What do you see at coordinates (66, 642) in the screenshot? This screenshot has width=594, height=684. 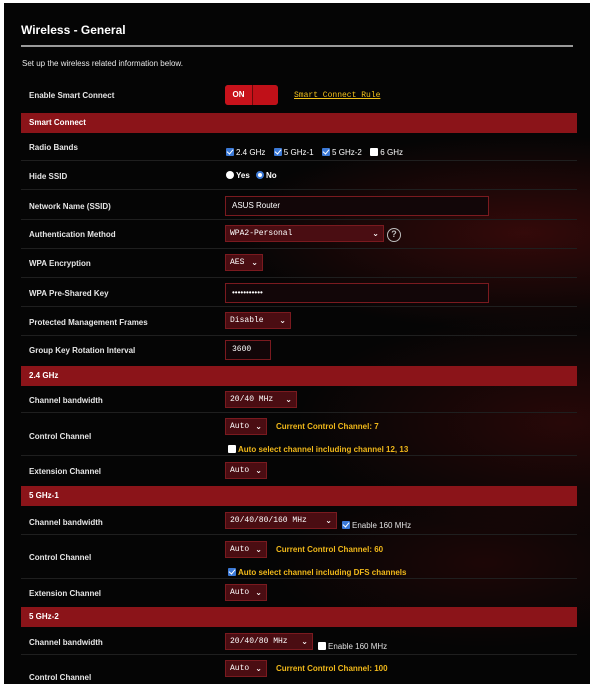 I see `band52-bandwidth-label: Channel bandwidth` at bounding box center [66, 642].